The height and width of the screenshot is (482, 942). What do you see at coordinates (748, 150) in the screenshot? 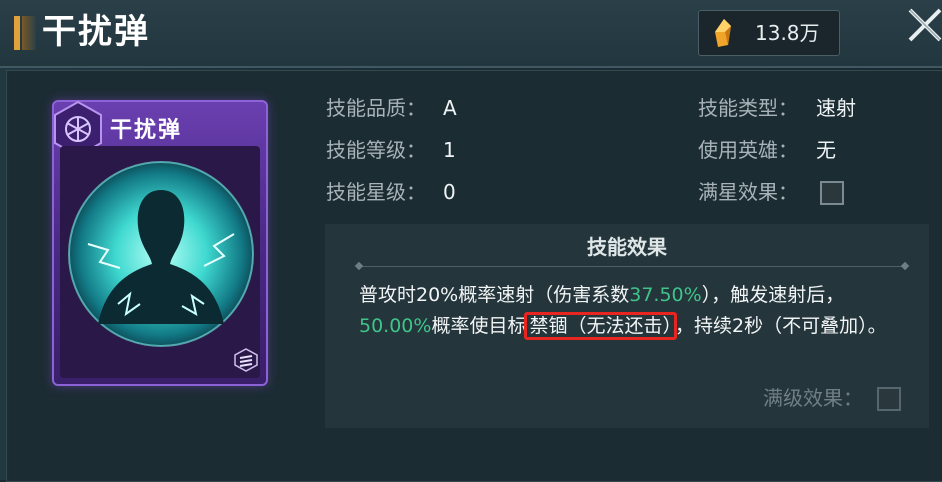
I see `hero-label: 使用英雄：` at bounding box center [748, 150].